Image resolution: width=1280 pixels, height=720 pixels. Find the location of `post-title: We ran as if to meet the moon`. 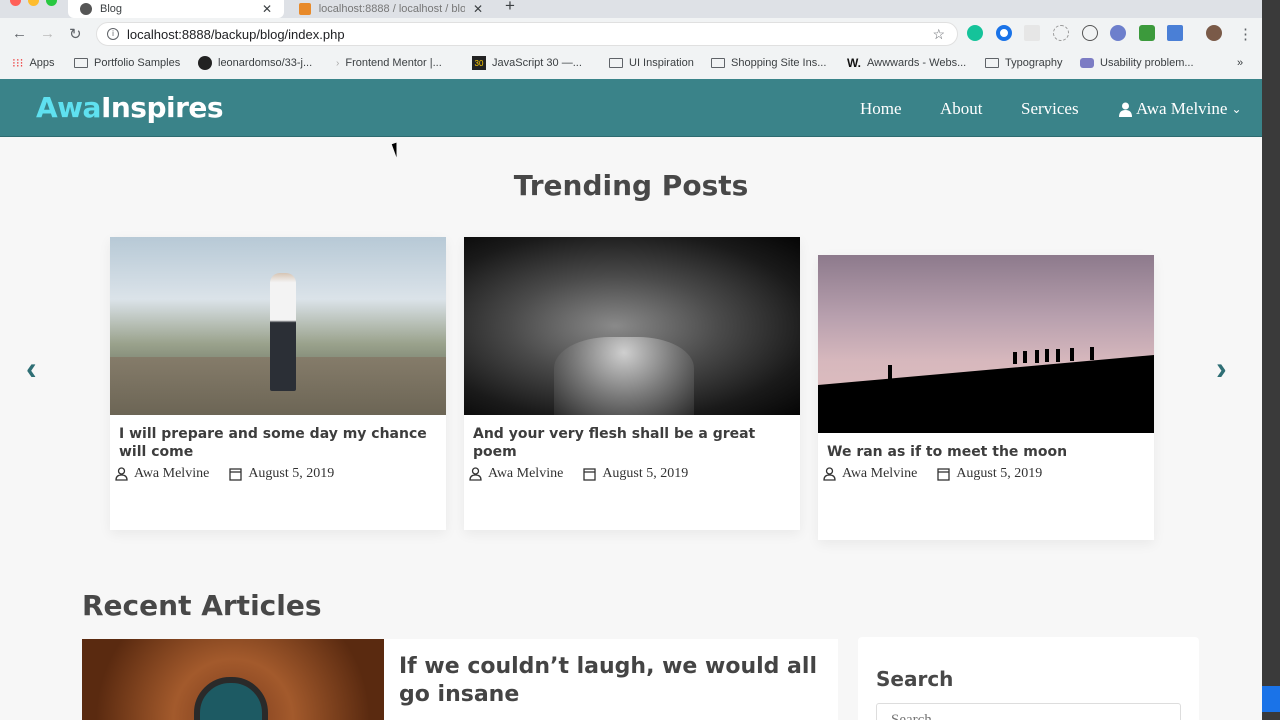

post-title: We ran as if to meet the moon is located at coordinates (986, 447).